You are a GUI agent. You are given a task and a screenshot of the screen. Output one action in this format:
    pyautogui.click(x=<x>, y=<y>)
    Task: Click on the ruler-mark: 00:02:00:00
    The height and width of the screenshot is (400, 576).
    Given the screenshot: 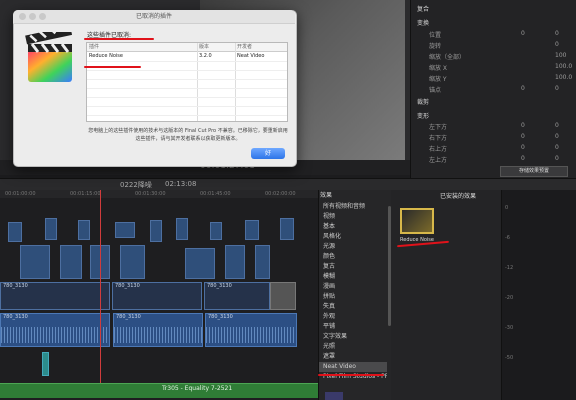 What is the action you would take?
    pyautogui.click(x=280, y=194)
    